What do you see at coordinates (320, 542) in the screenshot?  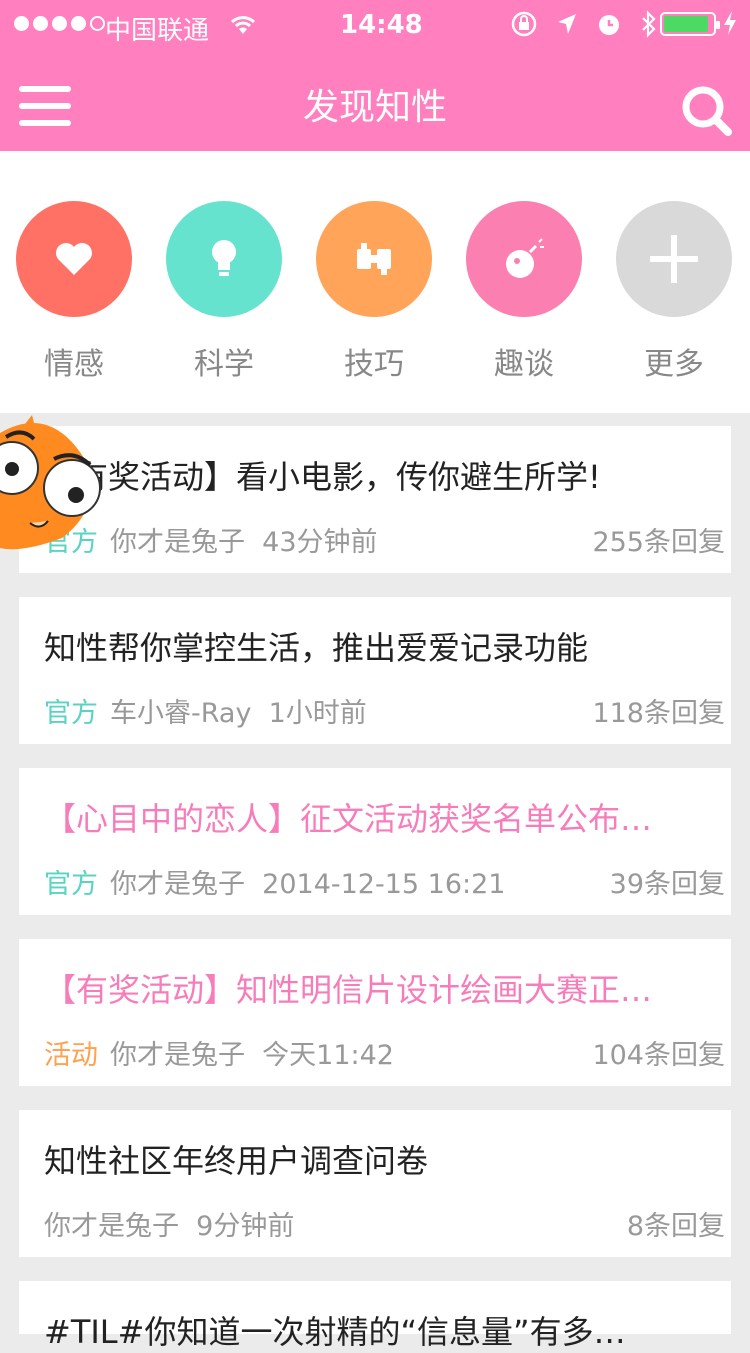 I see `post-time: 43分钟前` at bounding box center [320, 542].